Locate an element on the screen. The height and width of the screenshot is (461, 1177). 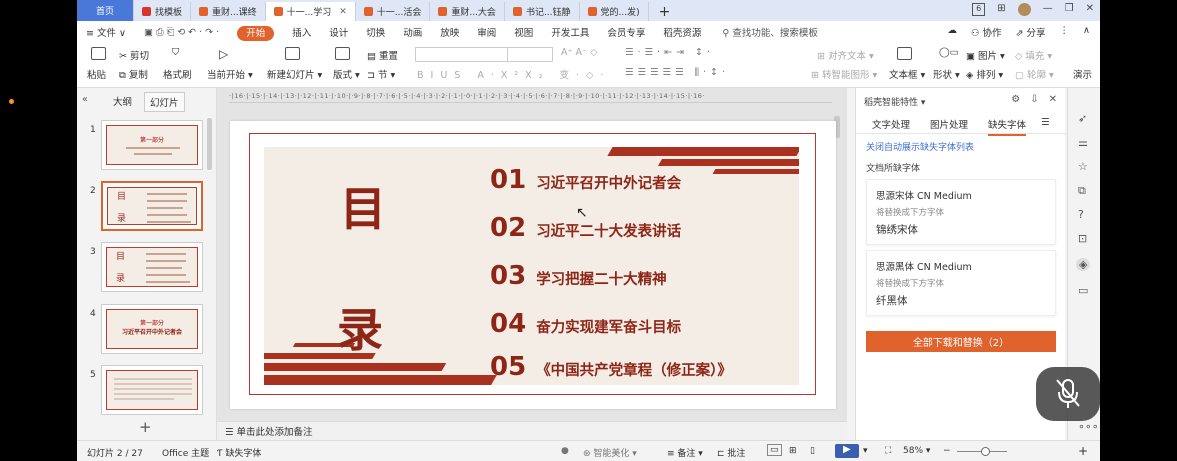
zoom-level: 58% ▾ is located at coordinates (916, 451).